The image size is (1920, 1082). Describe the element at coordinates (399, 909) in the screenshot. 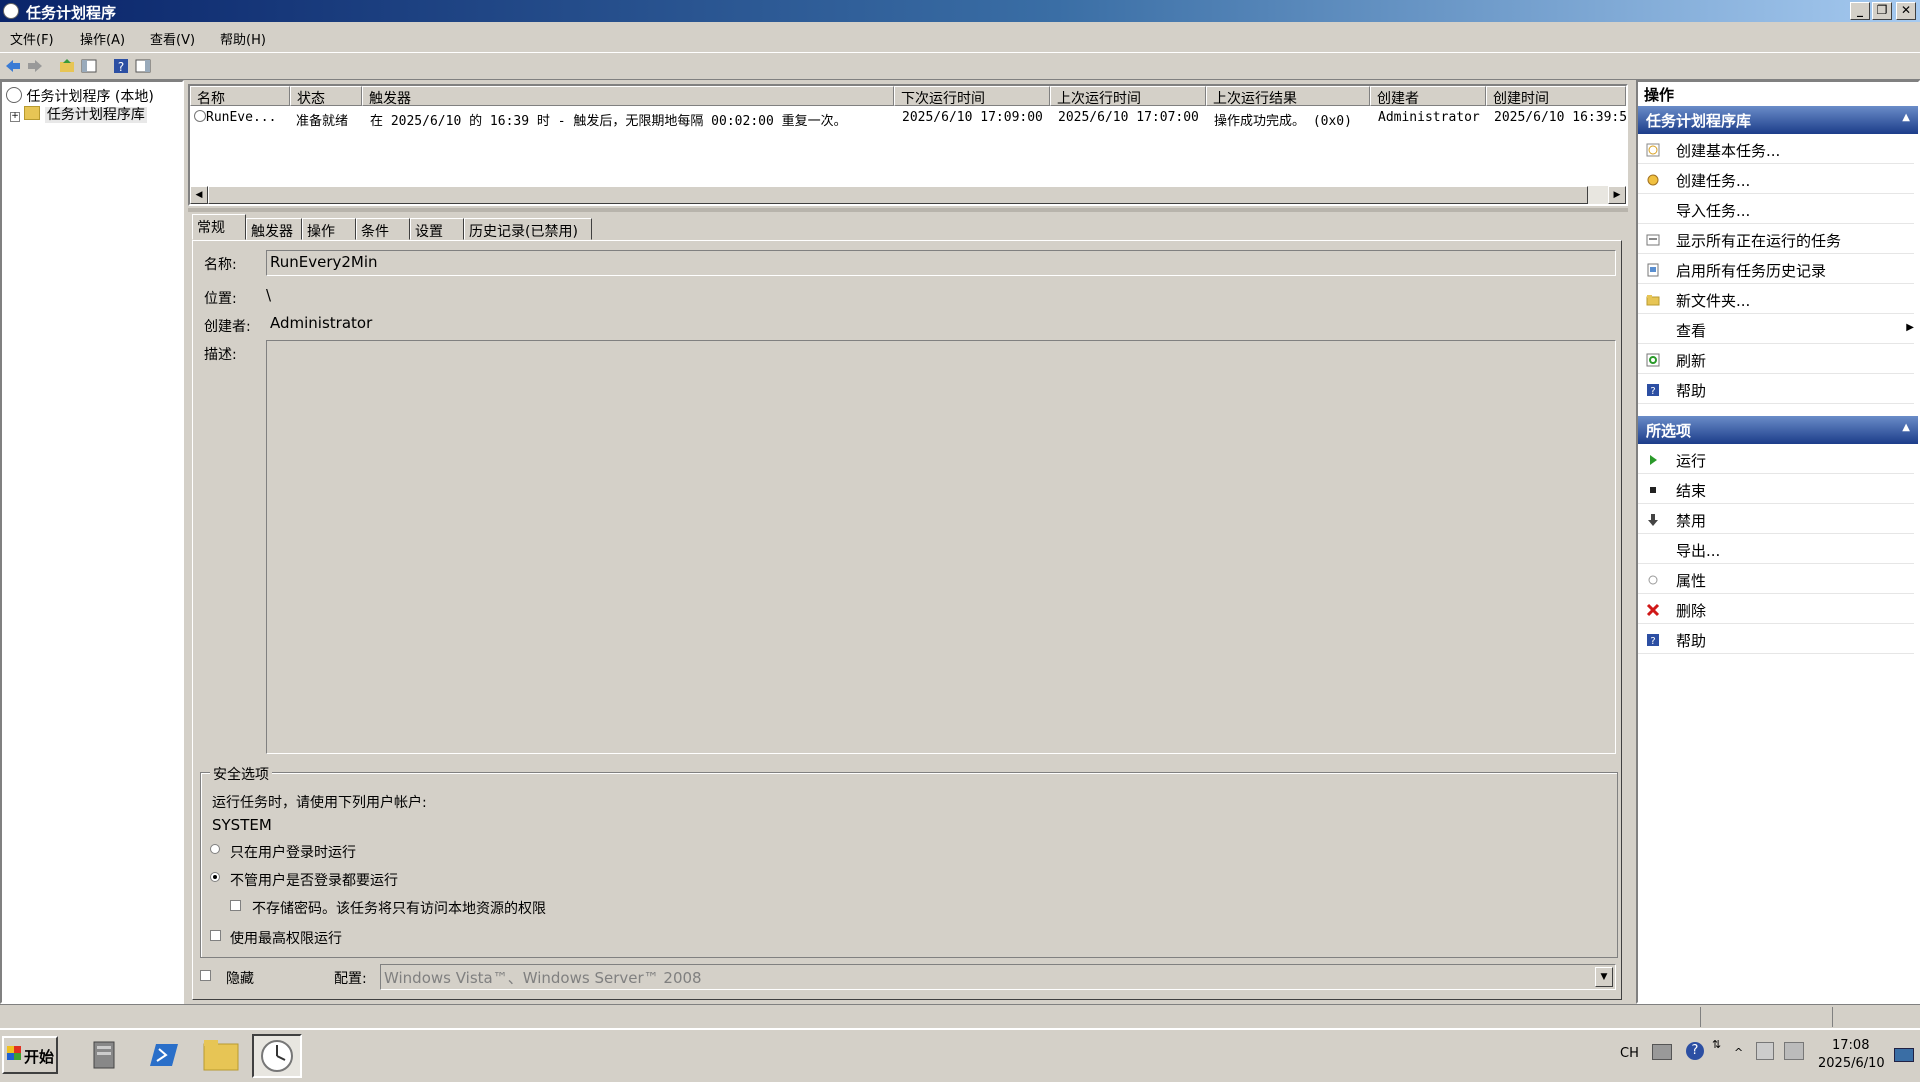

I see `no-store-password-label: 不存储密码。该任务将只有访问本地资源的权限` at that location.